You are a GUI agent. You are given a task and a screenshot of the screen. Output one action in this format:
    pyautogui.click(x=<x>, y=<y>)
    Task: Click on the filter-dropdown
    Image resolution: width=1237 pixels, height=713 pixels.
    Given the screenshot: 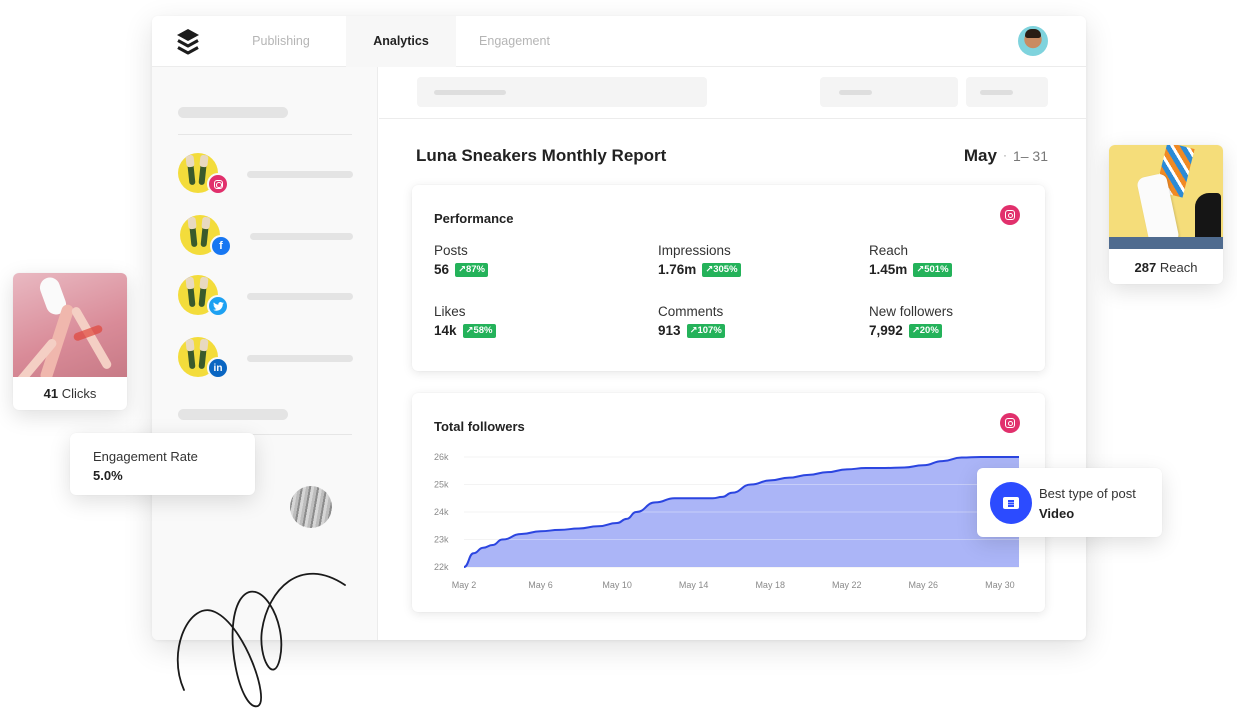 What is the action you would take?
    pyautogui.click(x=889, y=92)
    